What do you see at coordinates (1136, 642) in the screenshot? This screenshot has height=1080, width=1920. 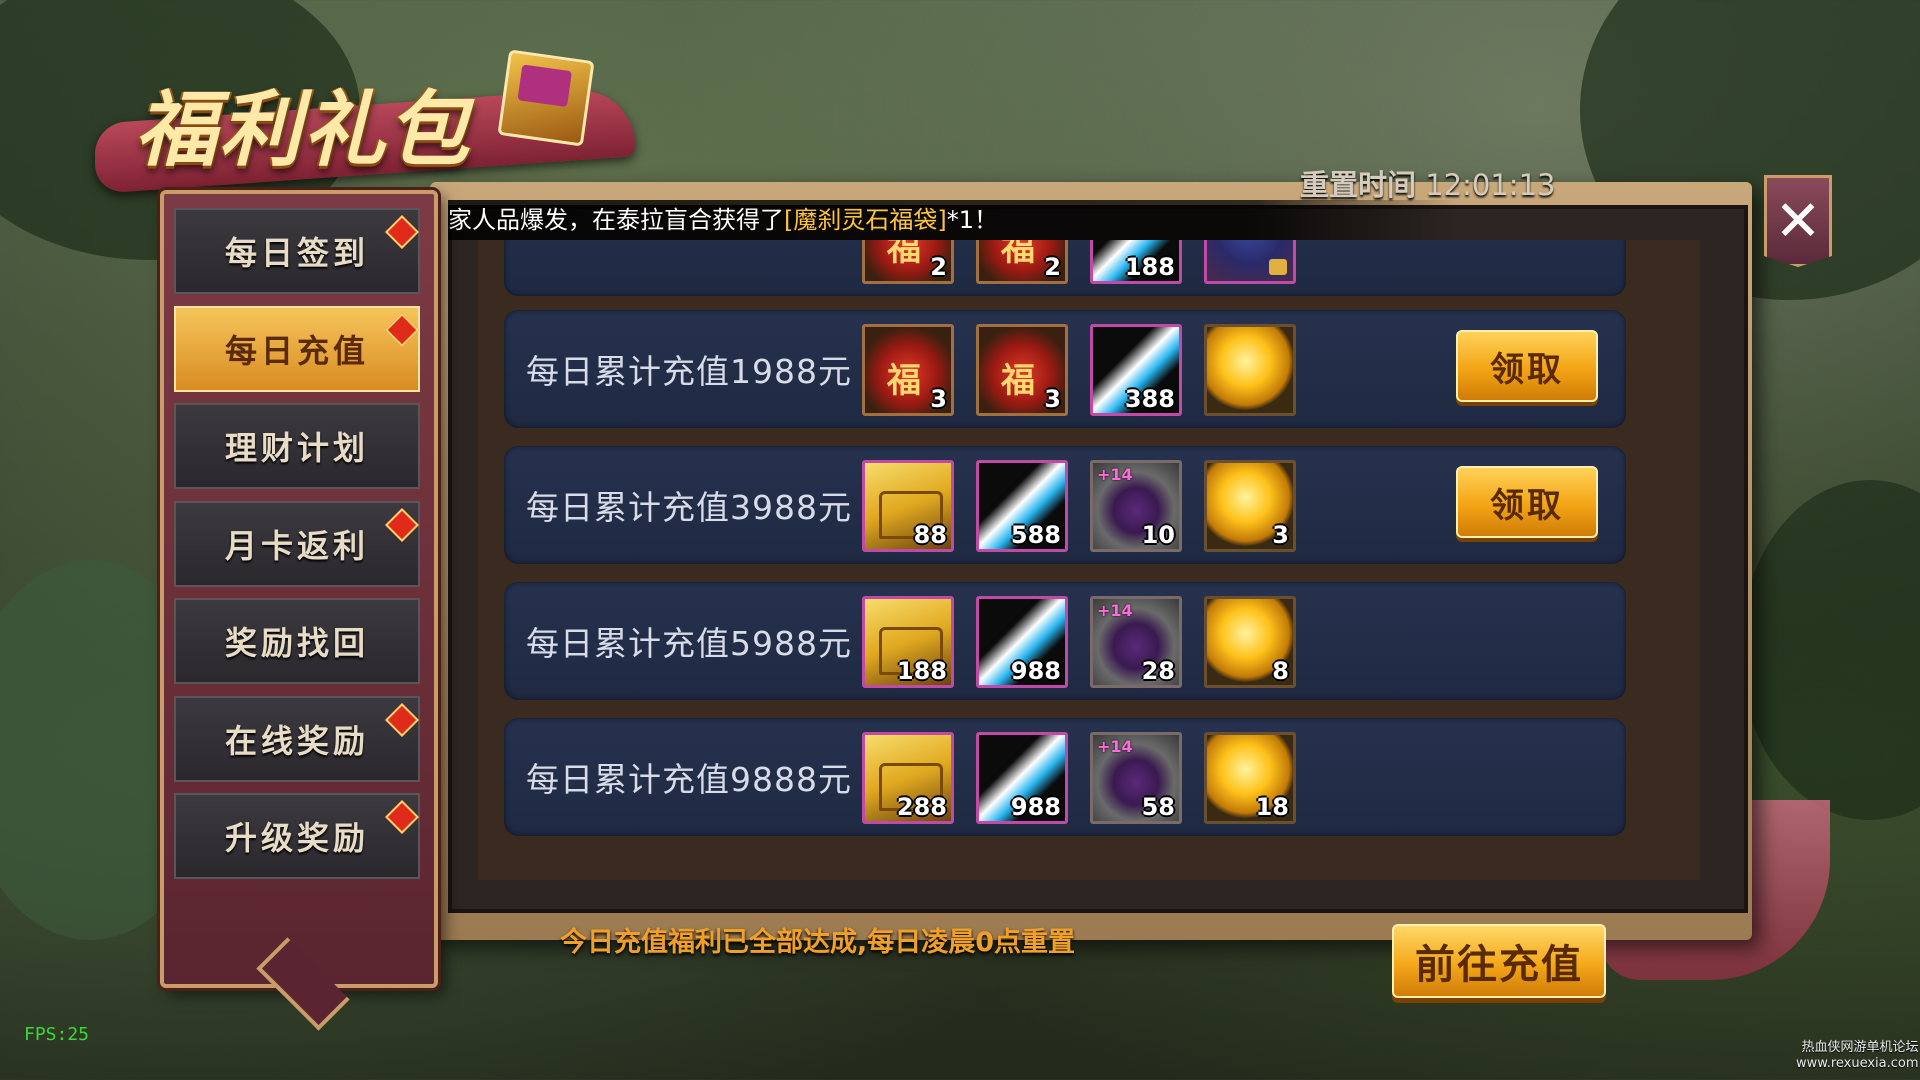 I see `enhance-scroll-icon: +14 28` at bounding box center [1136, 642].